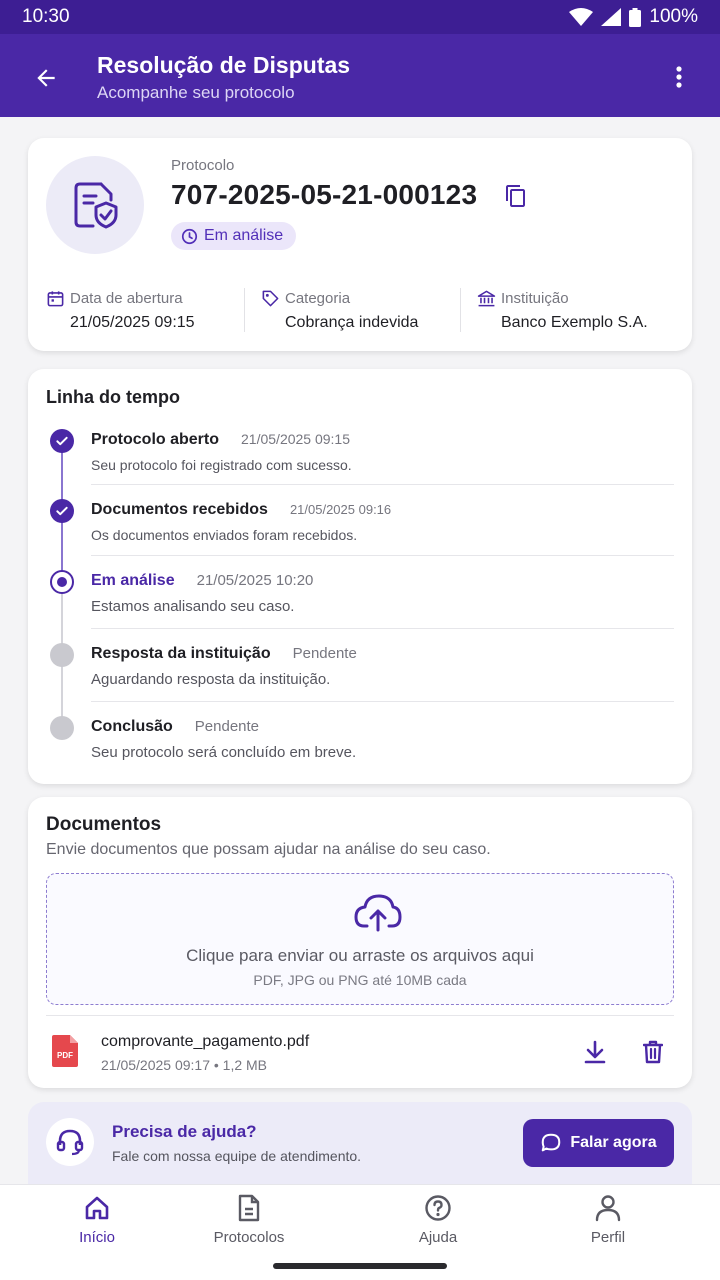 This screenshot has width=720, height=1280. I want to click on calendar-icon, so click(55, 298).